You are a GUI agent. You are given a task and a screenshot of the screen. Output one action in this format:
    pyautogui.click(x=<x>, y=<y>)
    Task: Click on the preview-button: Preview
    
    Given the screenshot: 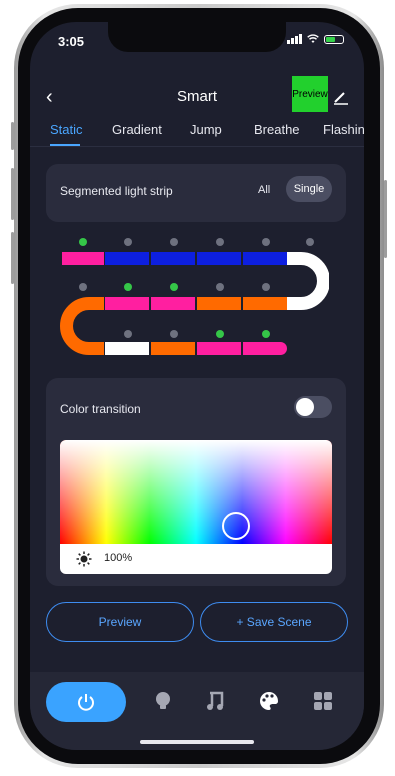 What is the action you would take?
    pyautogui.click(x=120, y=622)
    